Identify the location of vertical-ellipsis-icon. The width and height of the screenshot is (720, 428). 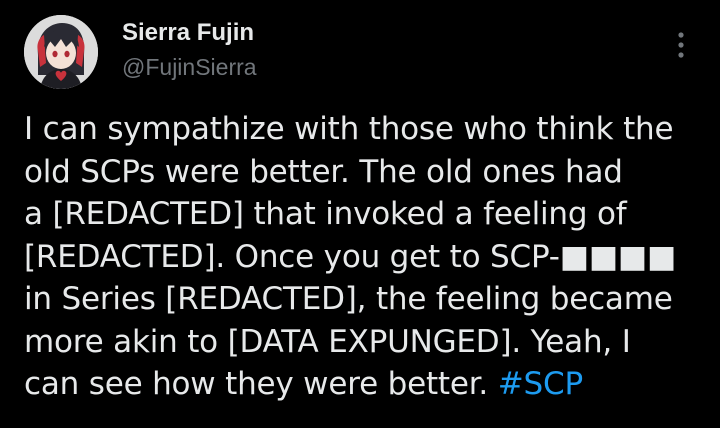
(681, 45).